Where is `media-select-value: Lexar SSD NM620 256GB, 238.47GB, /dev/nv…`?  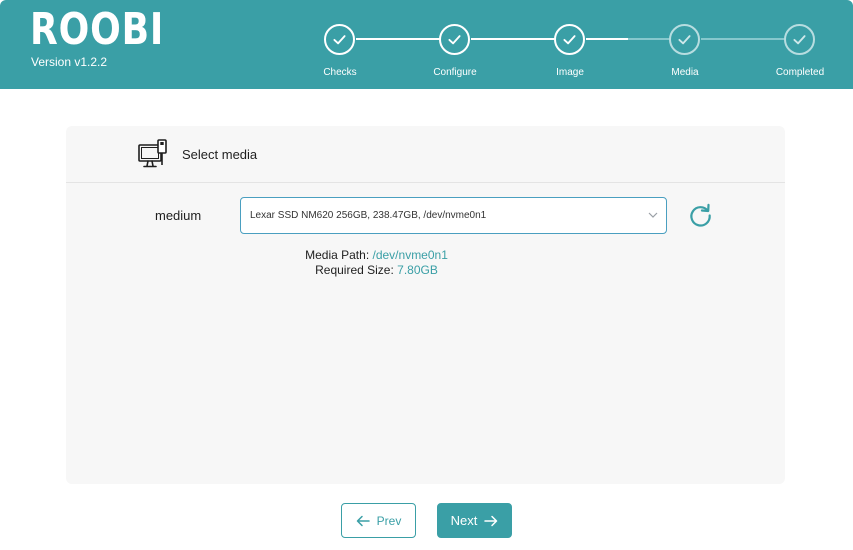 media-select-value: Lexar SSD NM620 256GB, 238.47GB, /dev/nv… is located at coordinates (368, 215).